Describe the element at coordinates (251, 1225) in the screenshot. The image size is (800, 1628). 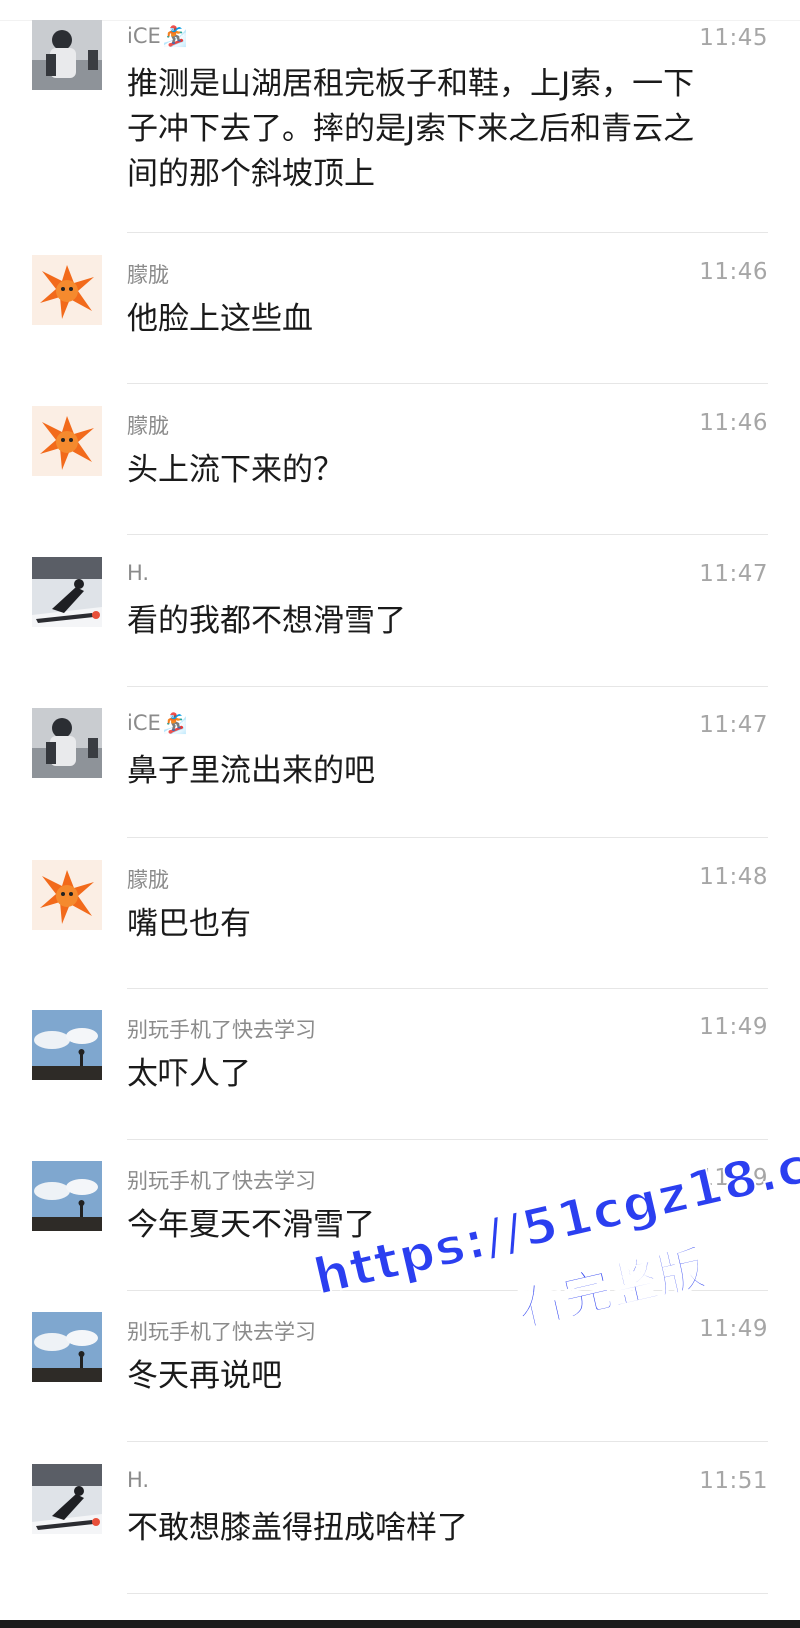
I see `message-line: 今年夏天不滑雪了` at that location.